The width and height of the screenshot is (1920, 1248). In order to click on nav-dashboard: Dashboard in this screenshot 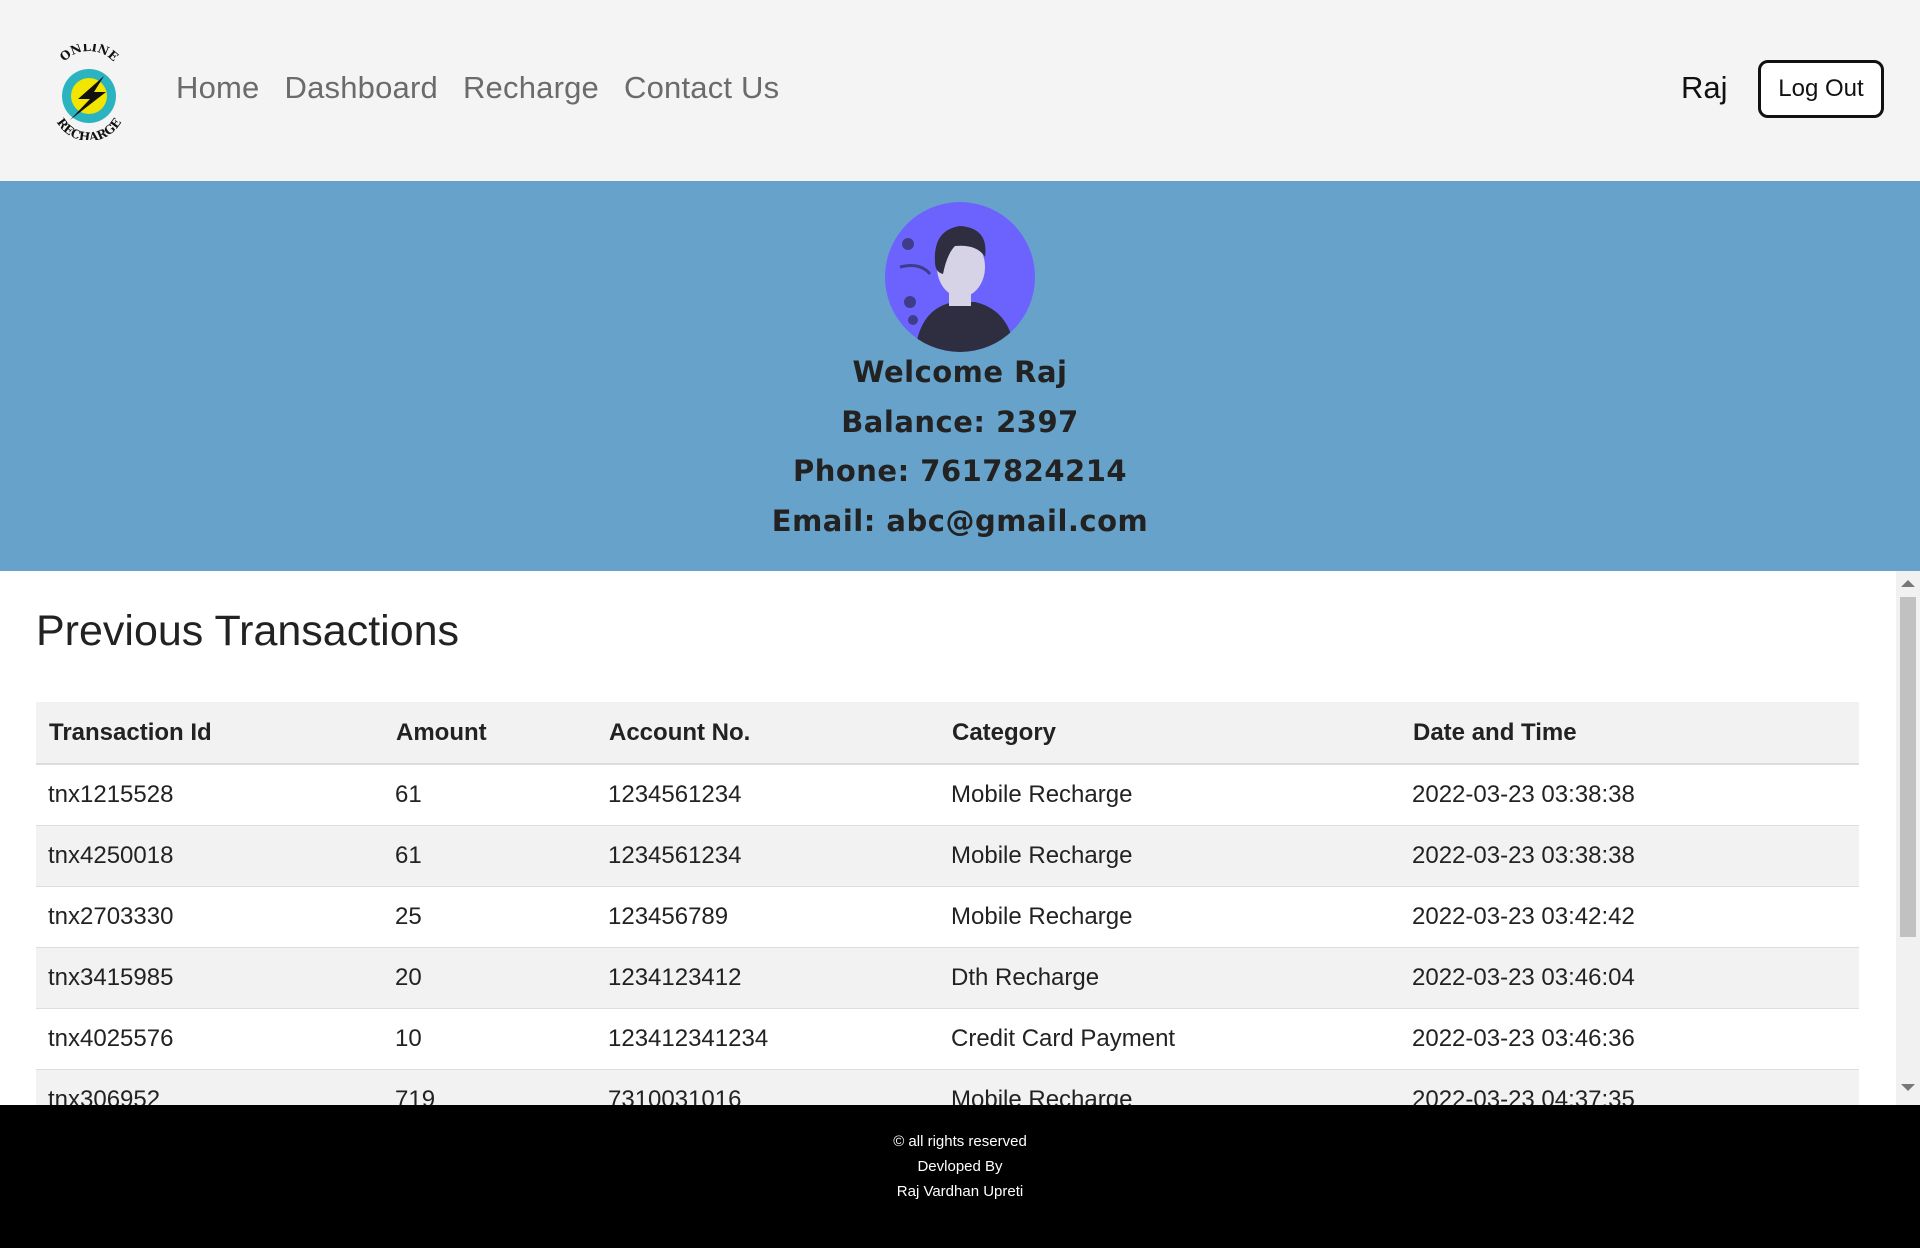, I will do `click(361, 88)`.